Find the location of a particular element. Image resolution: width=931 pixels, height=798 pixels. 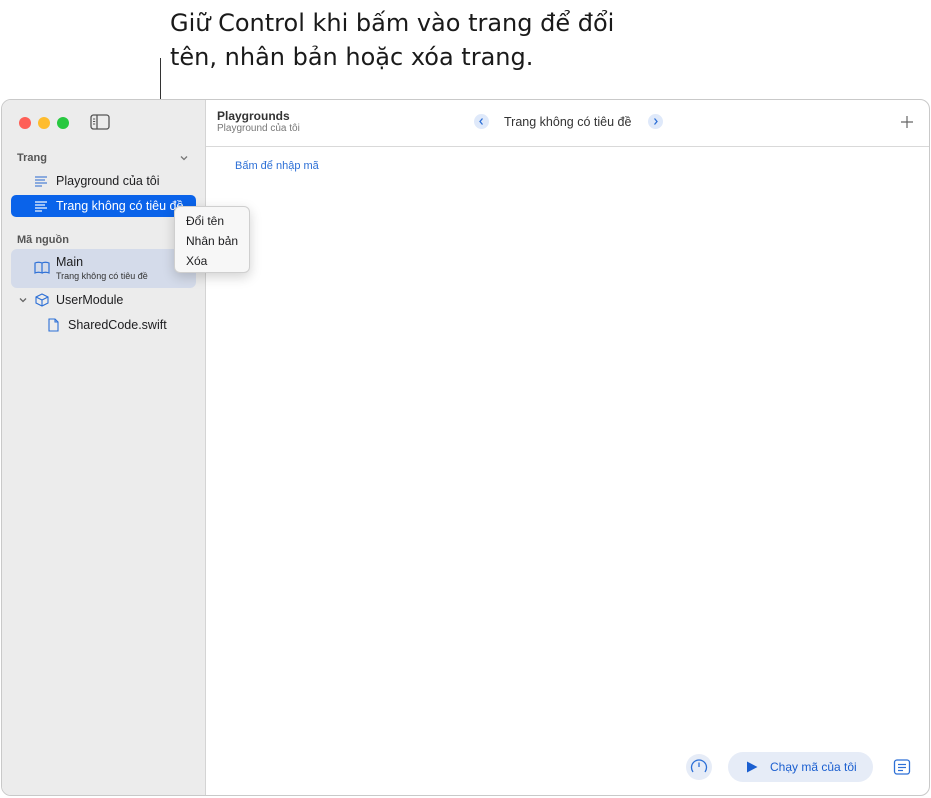

file-icon is located at coordinates (53, 325).